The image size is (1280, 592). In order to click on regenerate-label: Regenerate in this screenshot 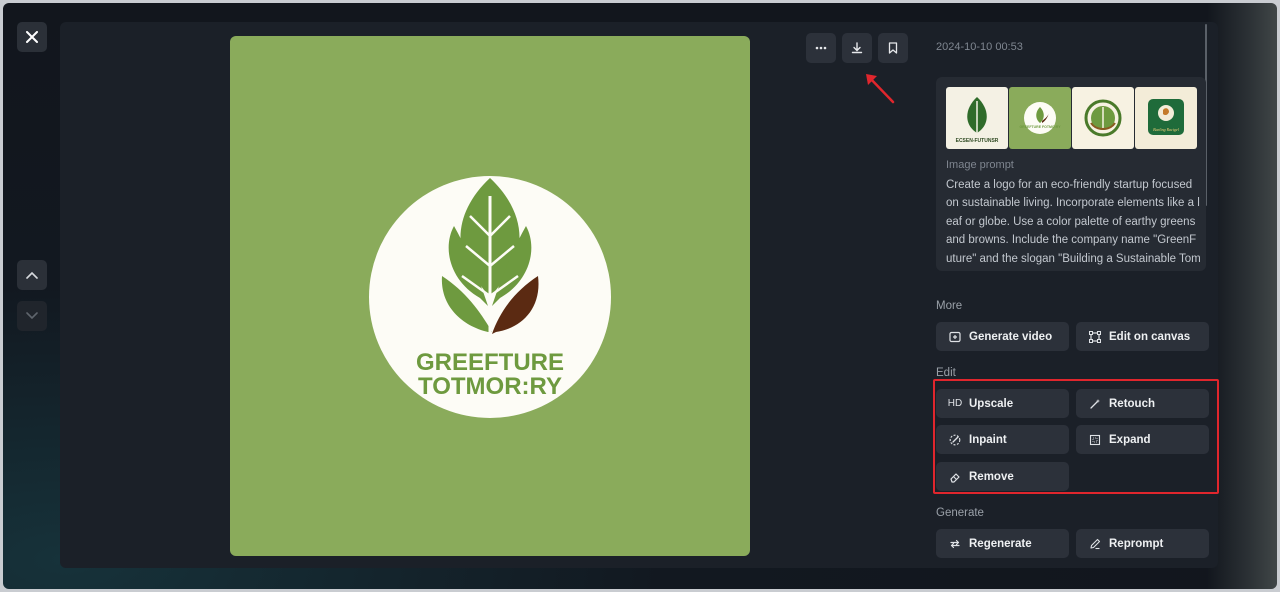, I will do `click(1000, 543)`.